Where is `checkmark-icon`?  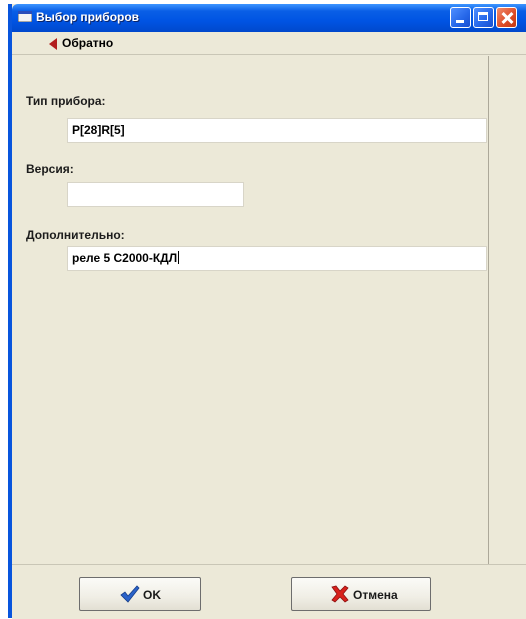 checkmark-icon is located at coordinates (130, 594).